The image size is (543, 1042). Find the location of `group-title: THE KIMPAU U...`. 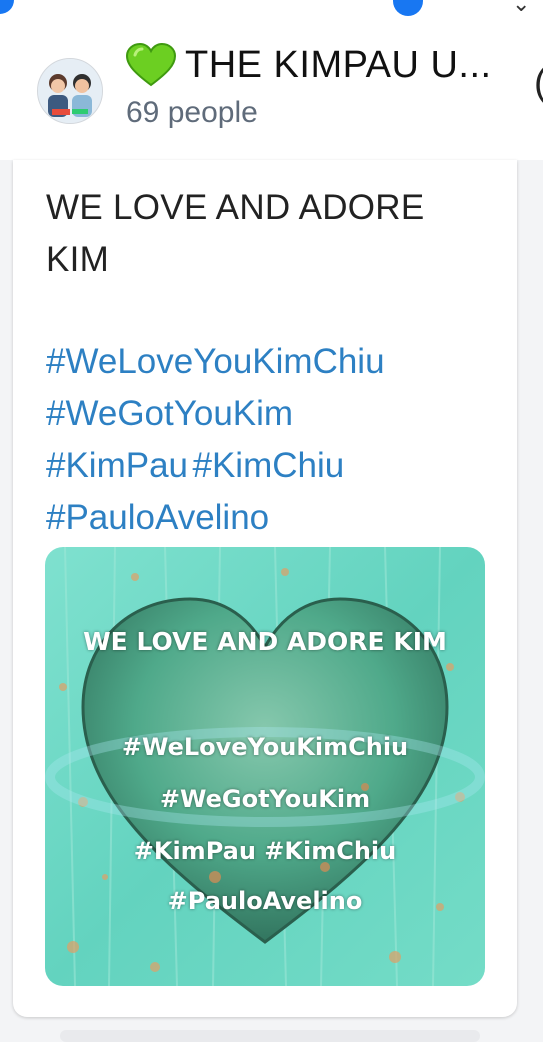

group-title: THE KIMPAU U... is located at coordinates (322, 65).